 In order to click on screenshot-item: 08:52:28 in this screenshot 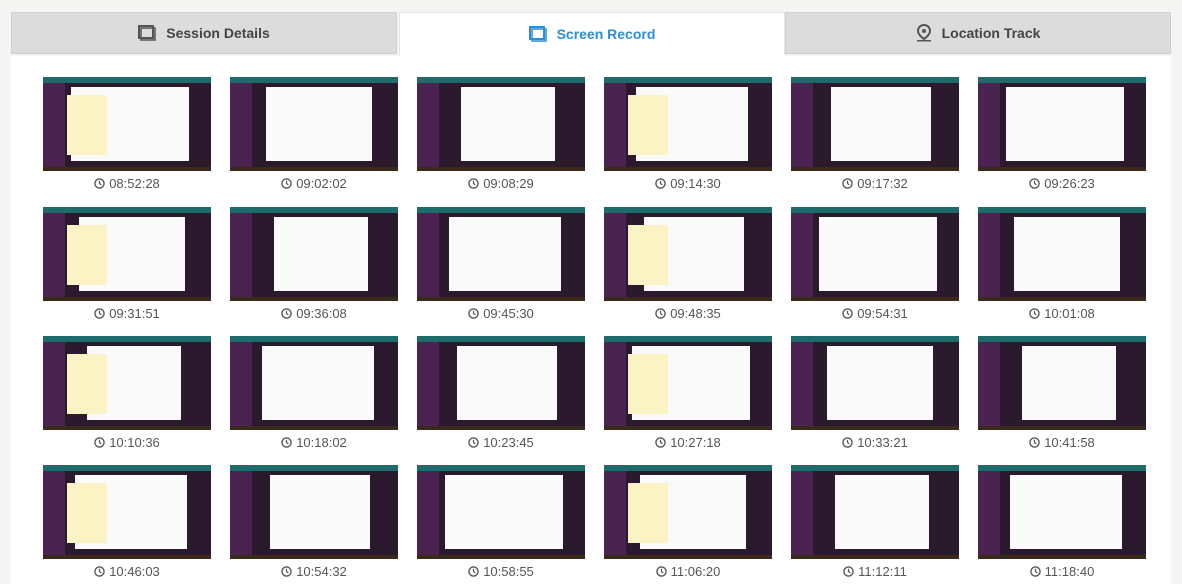, I will do `click(127, 134)`.